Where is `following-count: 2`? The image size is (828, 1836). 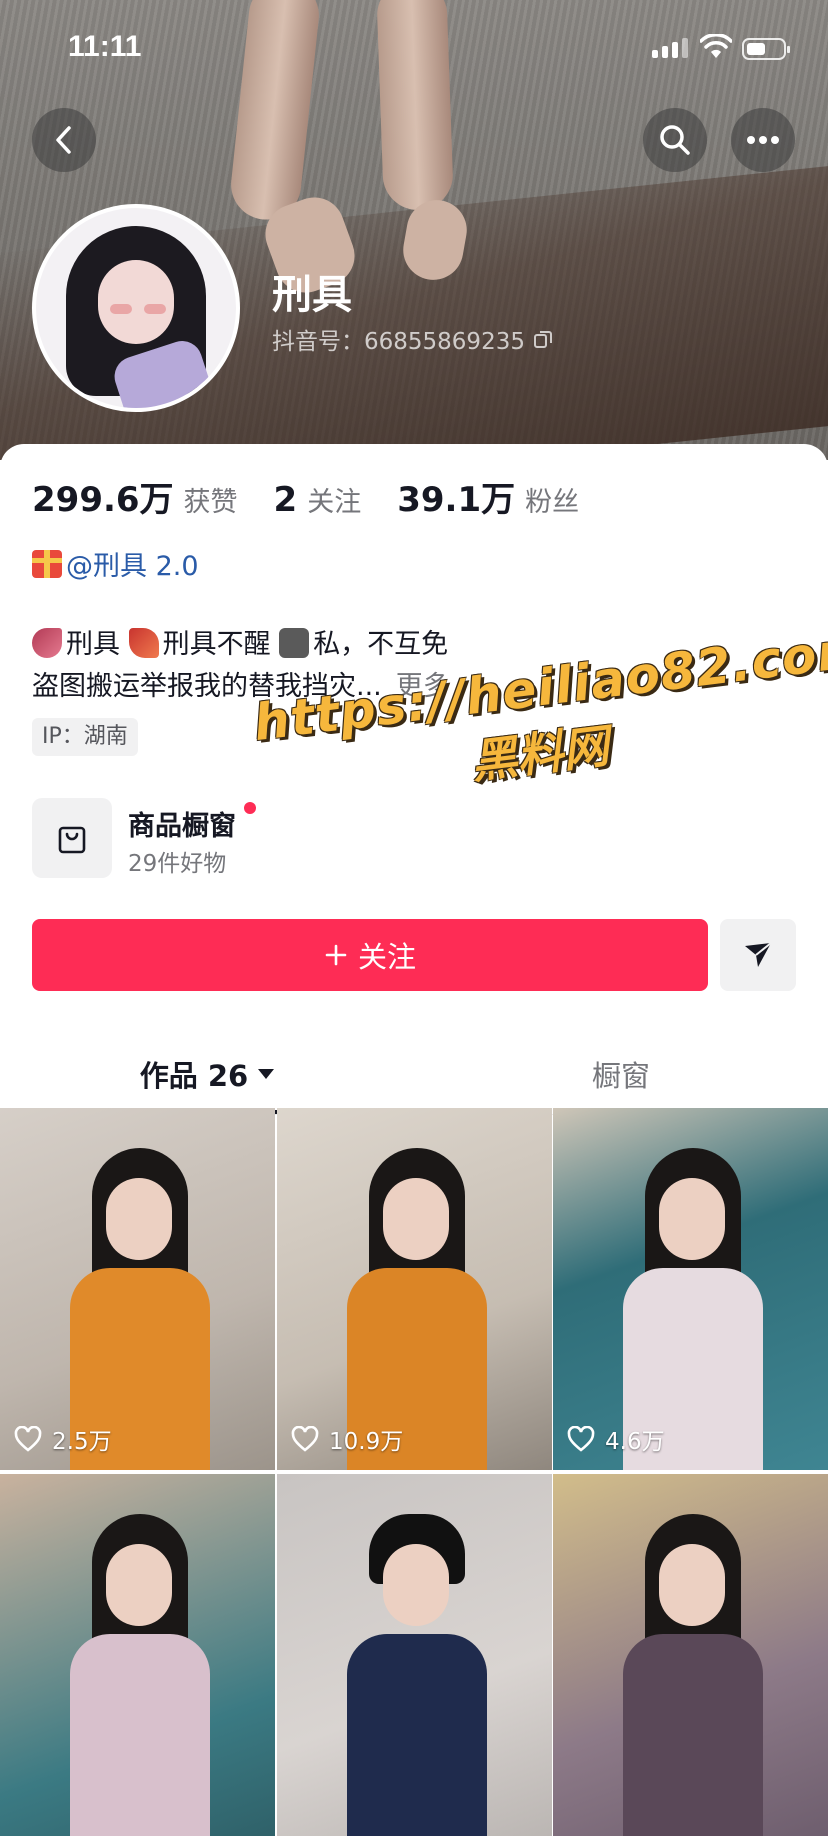 following-count: 2 is located at coordinates (286, 500).